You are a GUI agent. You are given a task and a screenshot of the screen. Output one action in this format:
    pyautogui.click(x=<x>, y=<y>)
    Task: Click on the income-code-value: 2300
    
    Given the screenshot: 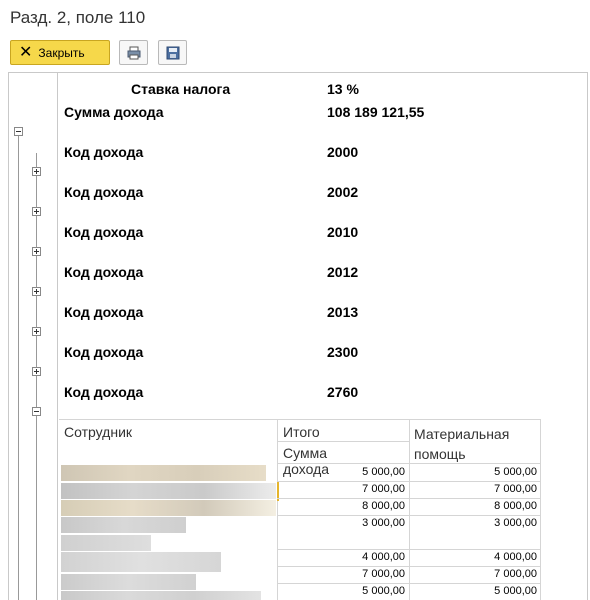 What is the action you would take?
    pyautogui.click(x=343, y=352)
    